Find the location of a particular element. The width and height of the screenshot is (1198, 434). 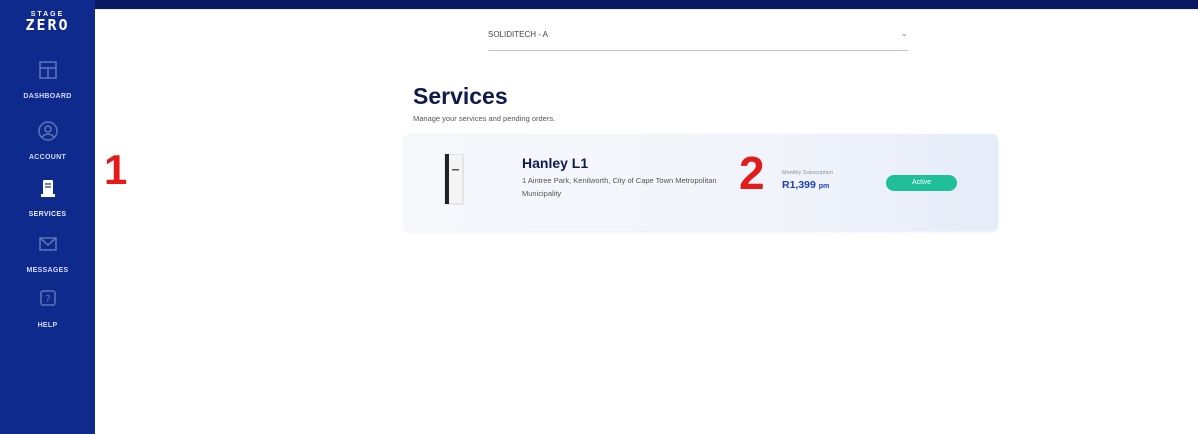

service-name: Hanley L1 is located at coordinates (555, 163).